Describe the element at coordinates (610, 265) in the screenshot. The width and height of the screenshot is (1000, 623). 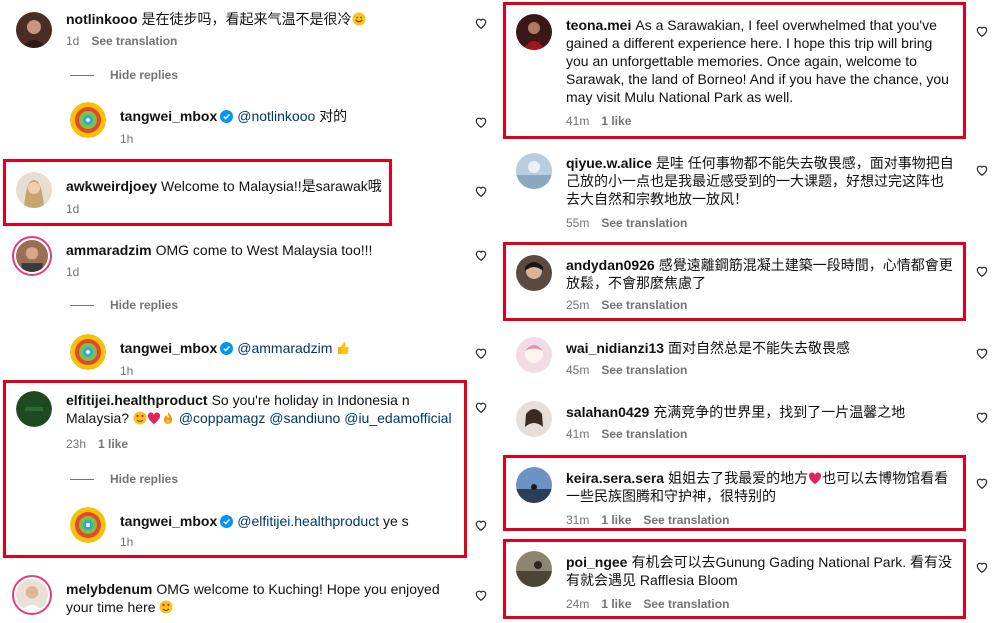
I see `username: andydan0926` at that location.